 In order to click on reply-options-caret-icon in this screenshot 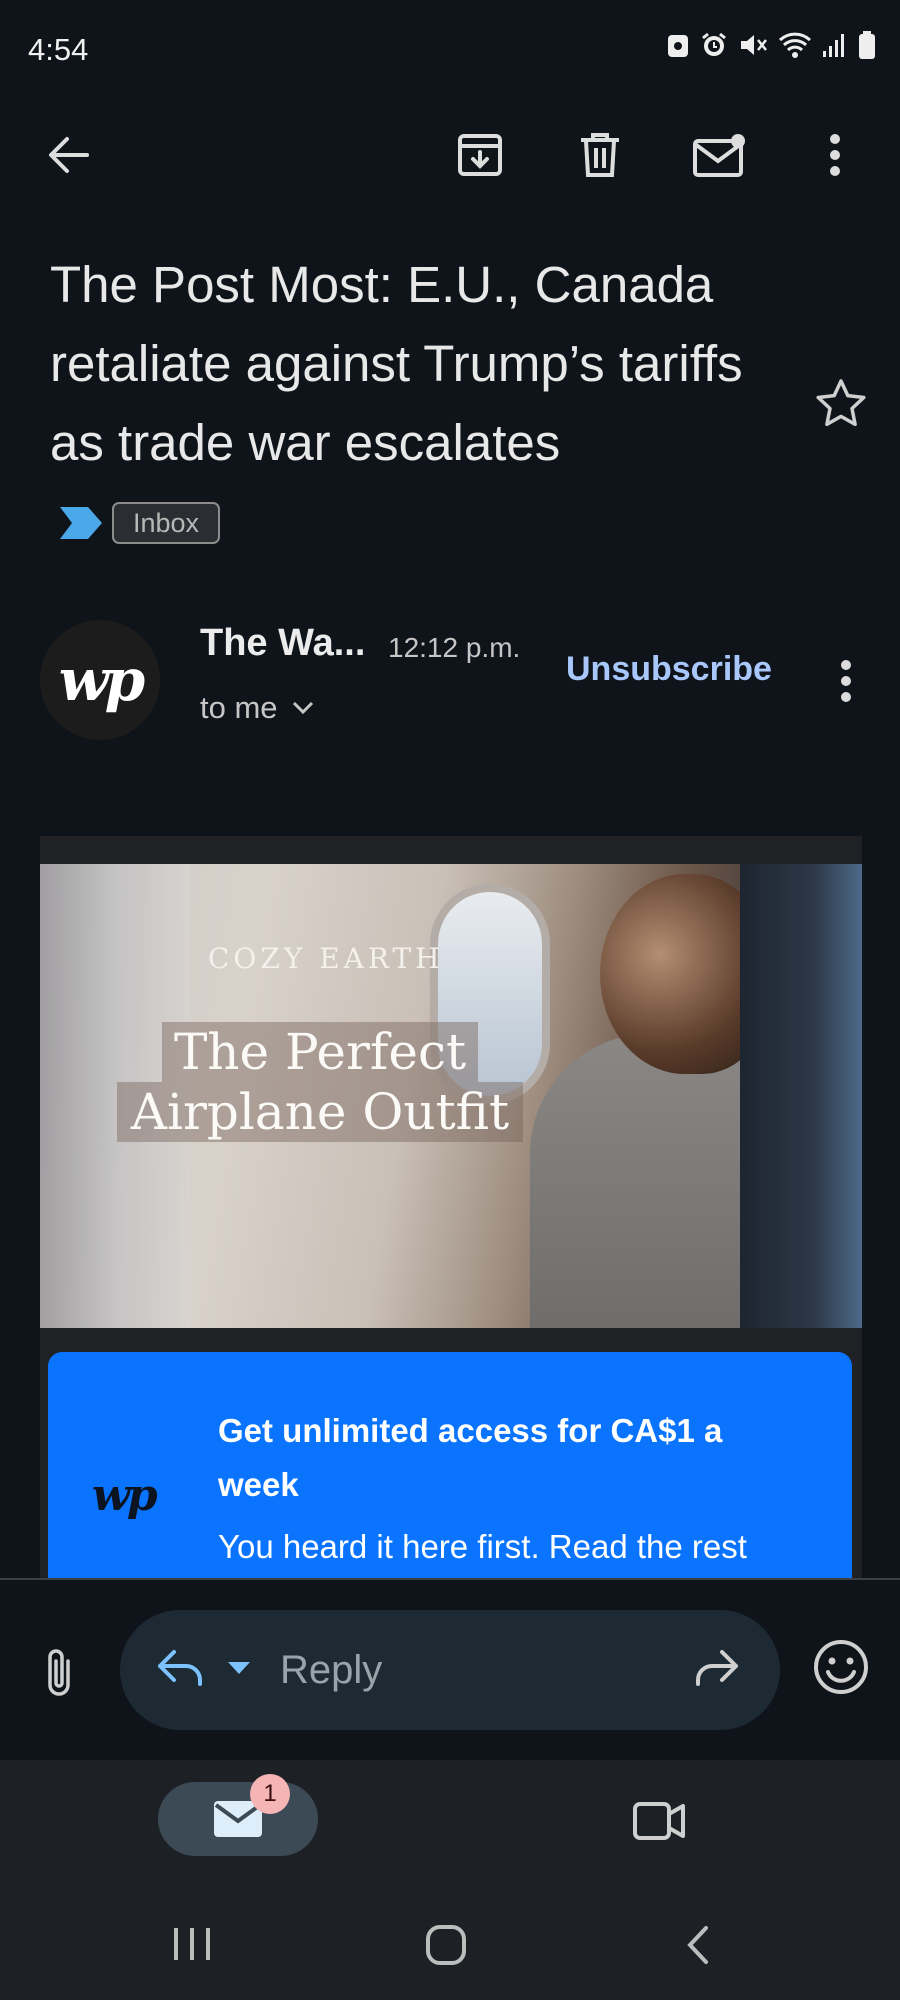, I will do `click(239, 1668)`.